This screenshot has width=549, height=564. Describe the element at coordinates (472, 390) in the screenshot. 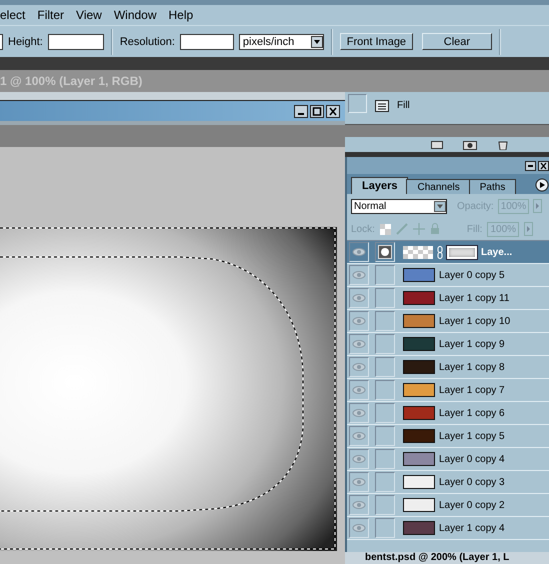

I see `layer-name: Layer 1 copy 7` at that location.